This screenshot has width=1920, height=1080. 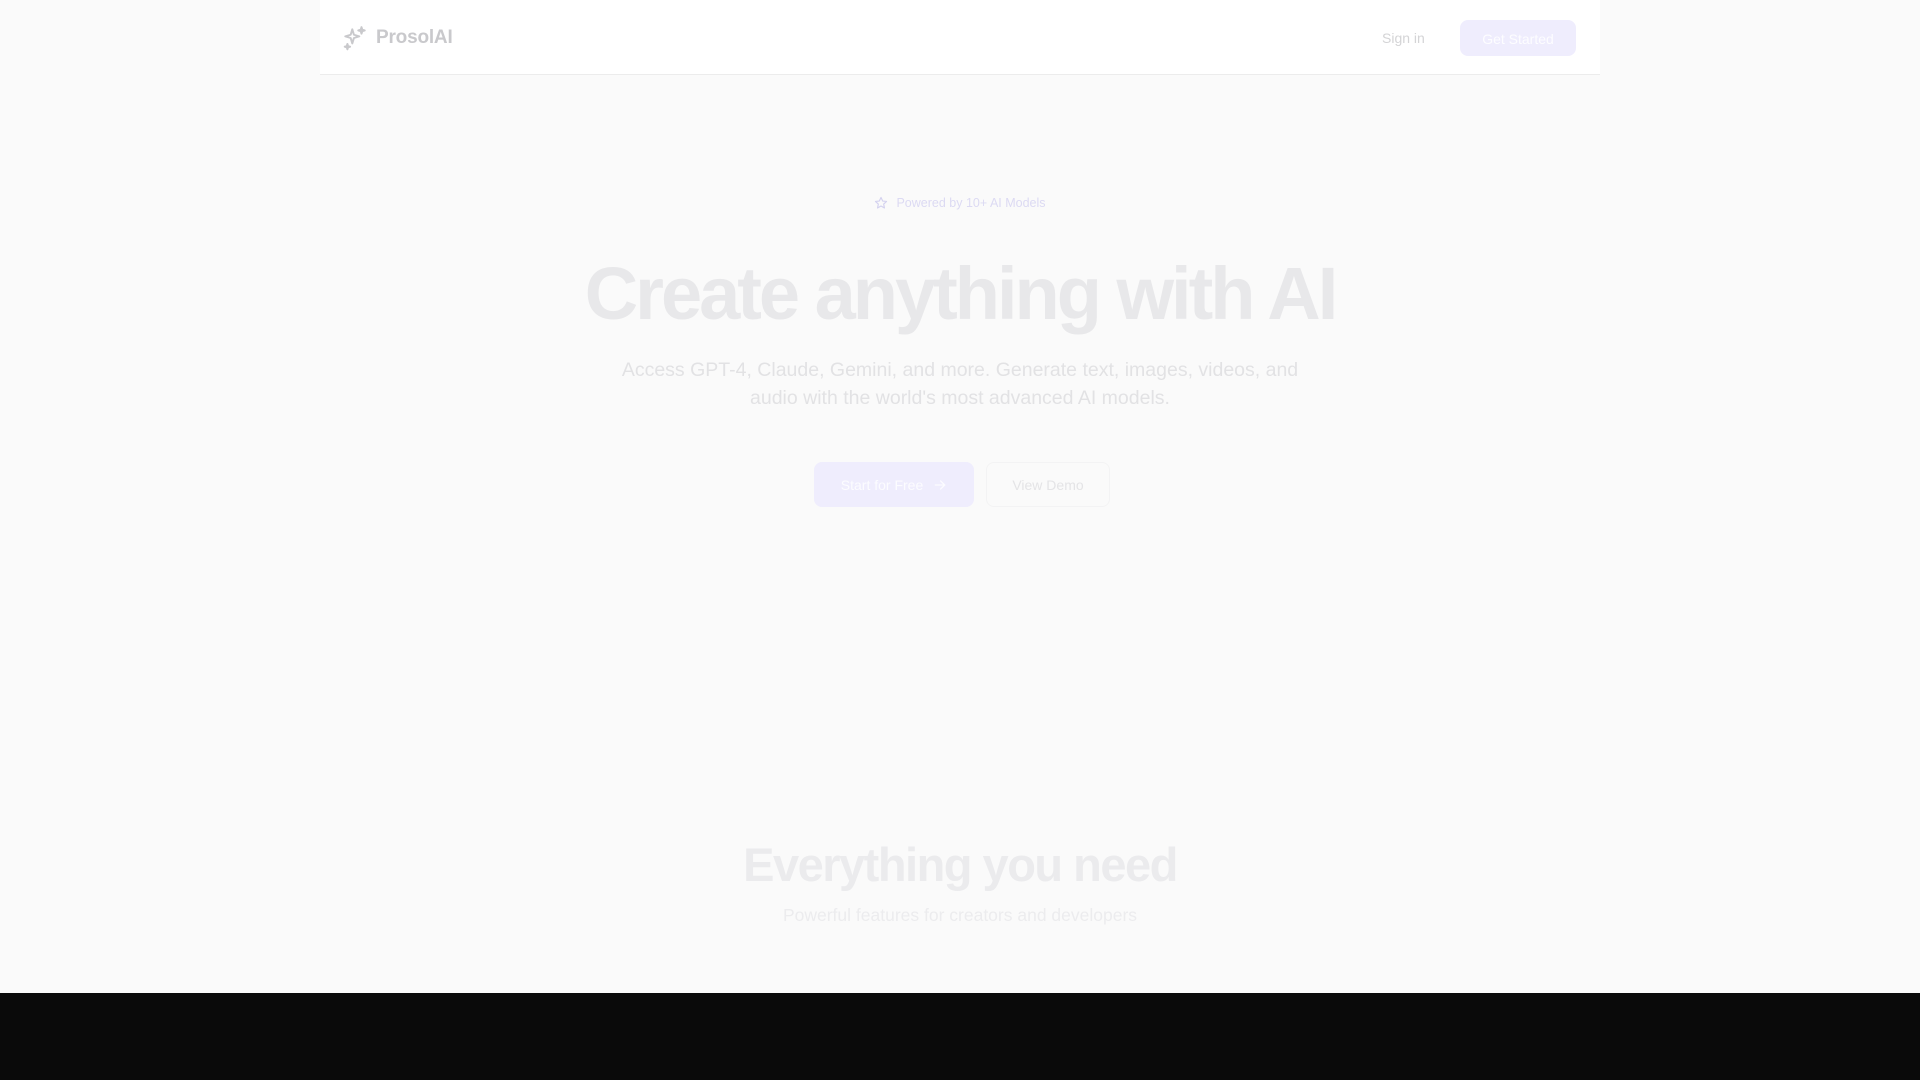 I want to click on start-for-free-label: Start for Free, so click(x=882, y=484).